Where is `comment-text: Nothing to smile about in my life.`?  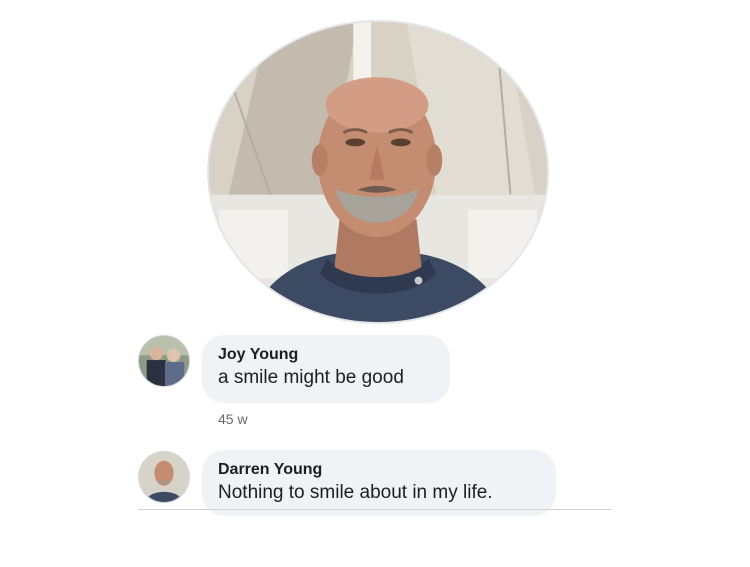 comment-text: Nothing to smile about in my life. is located at coordinates (355, 492).